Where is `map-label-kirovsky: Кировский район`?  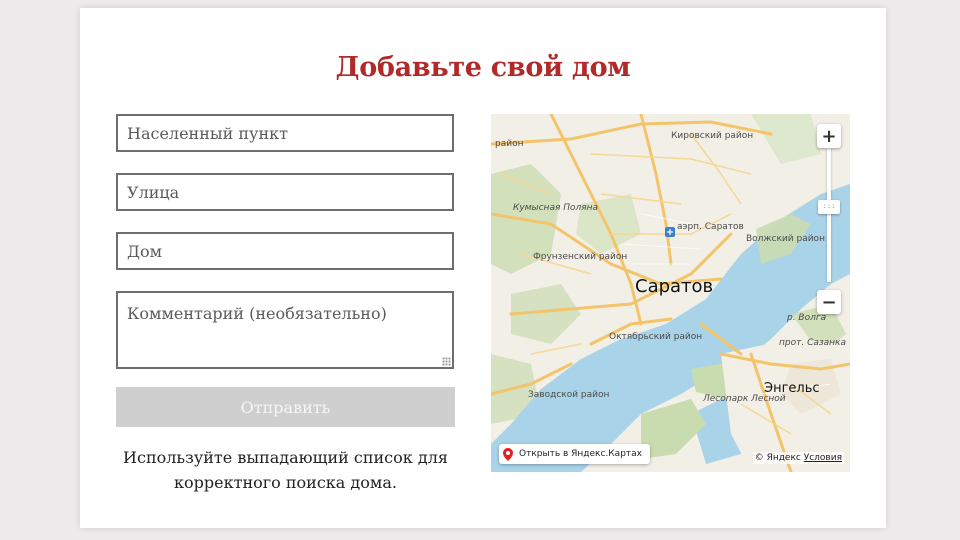 map-label-kirovsky: Кировский район is located at coordinates (712, 136).